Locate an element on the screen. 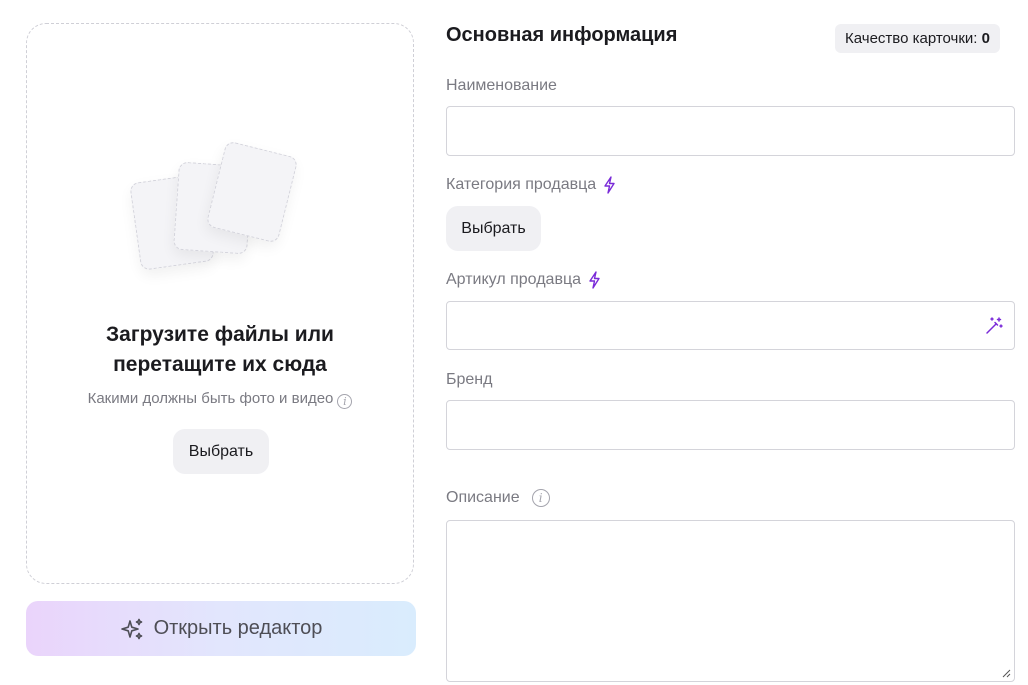 This screenshot has width=1028, height=685. brand-input is located at coordinates (730, 425).